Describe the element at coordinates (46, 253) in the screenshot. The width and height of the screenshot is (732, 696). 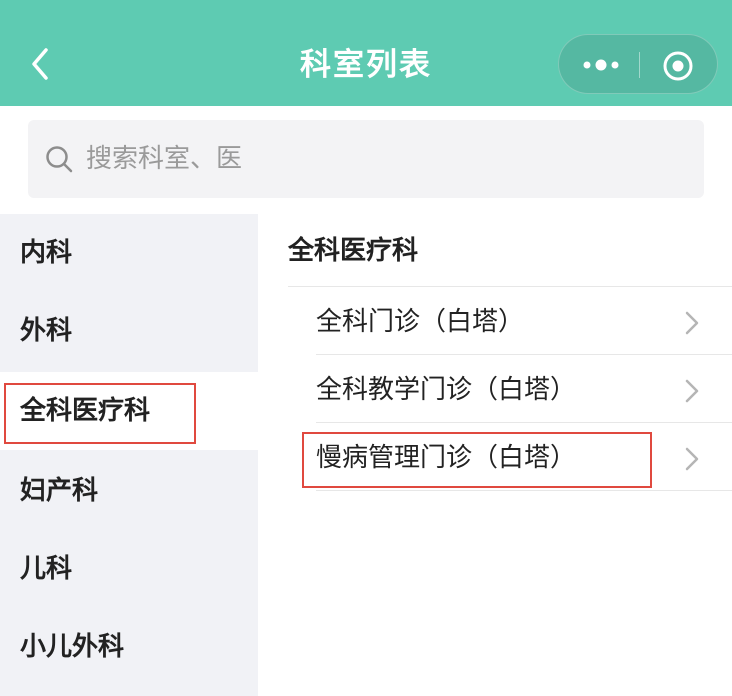
I see `sidebar-item-label: 内科` at that location.